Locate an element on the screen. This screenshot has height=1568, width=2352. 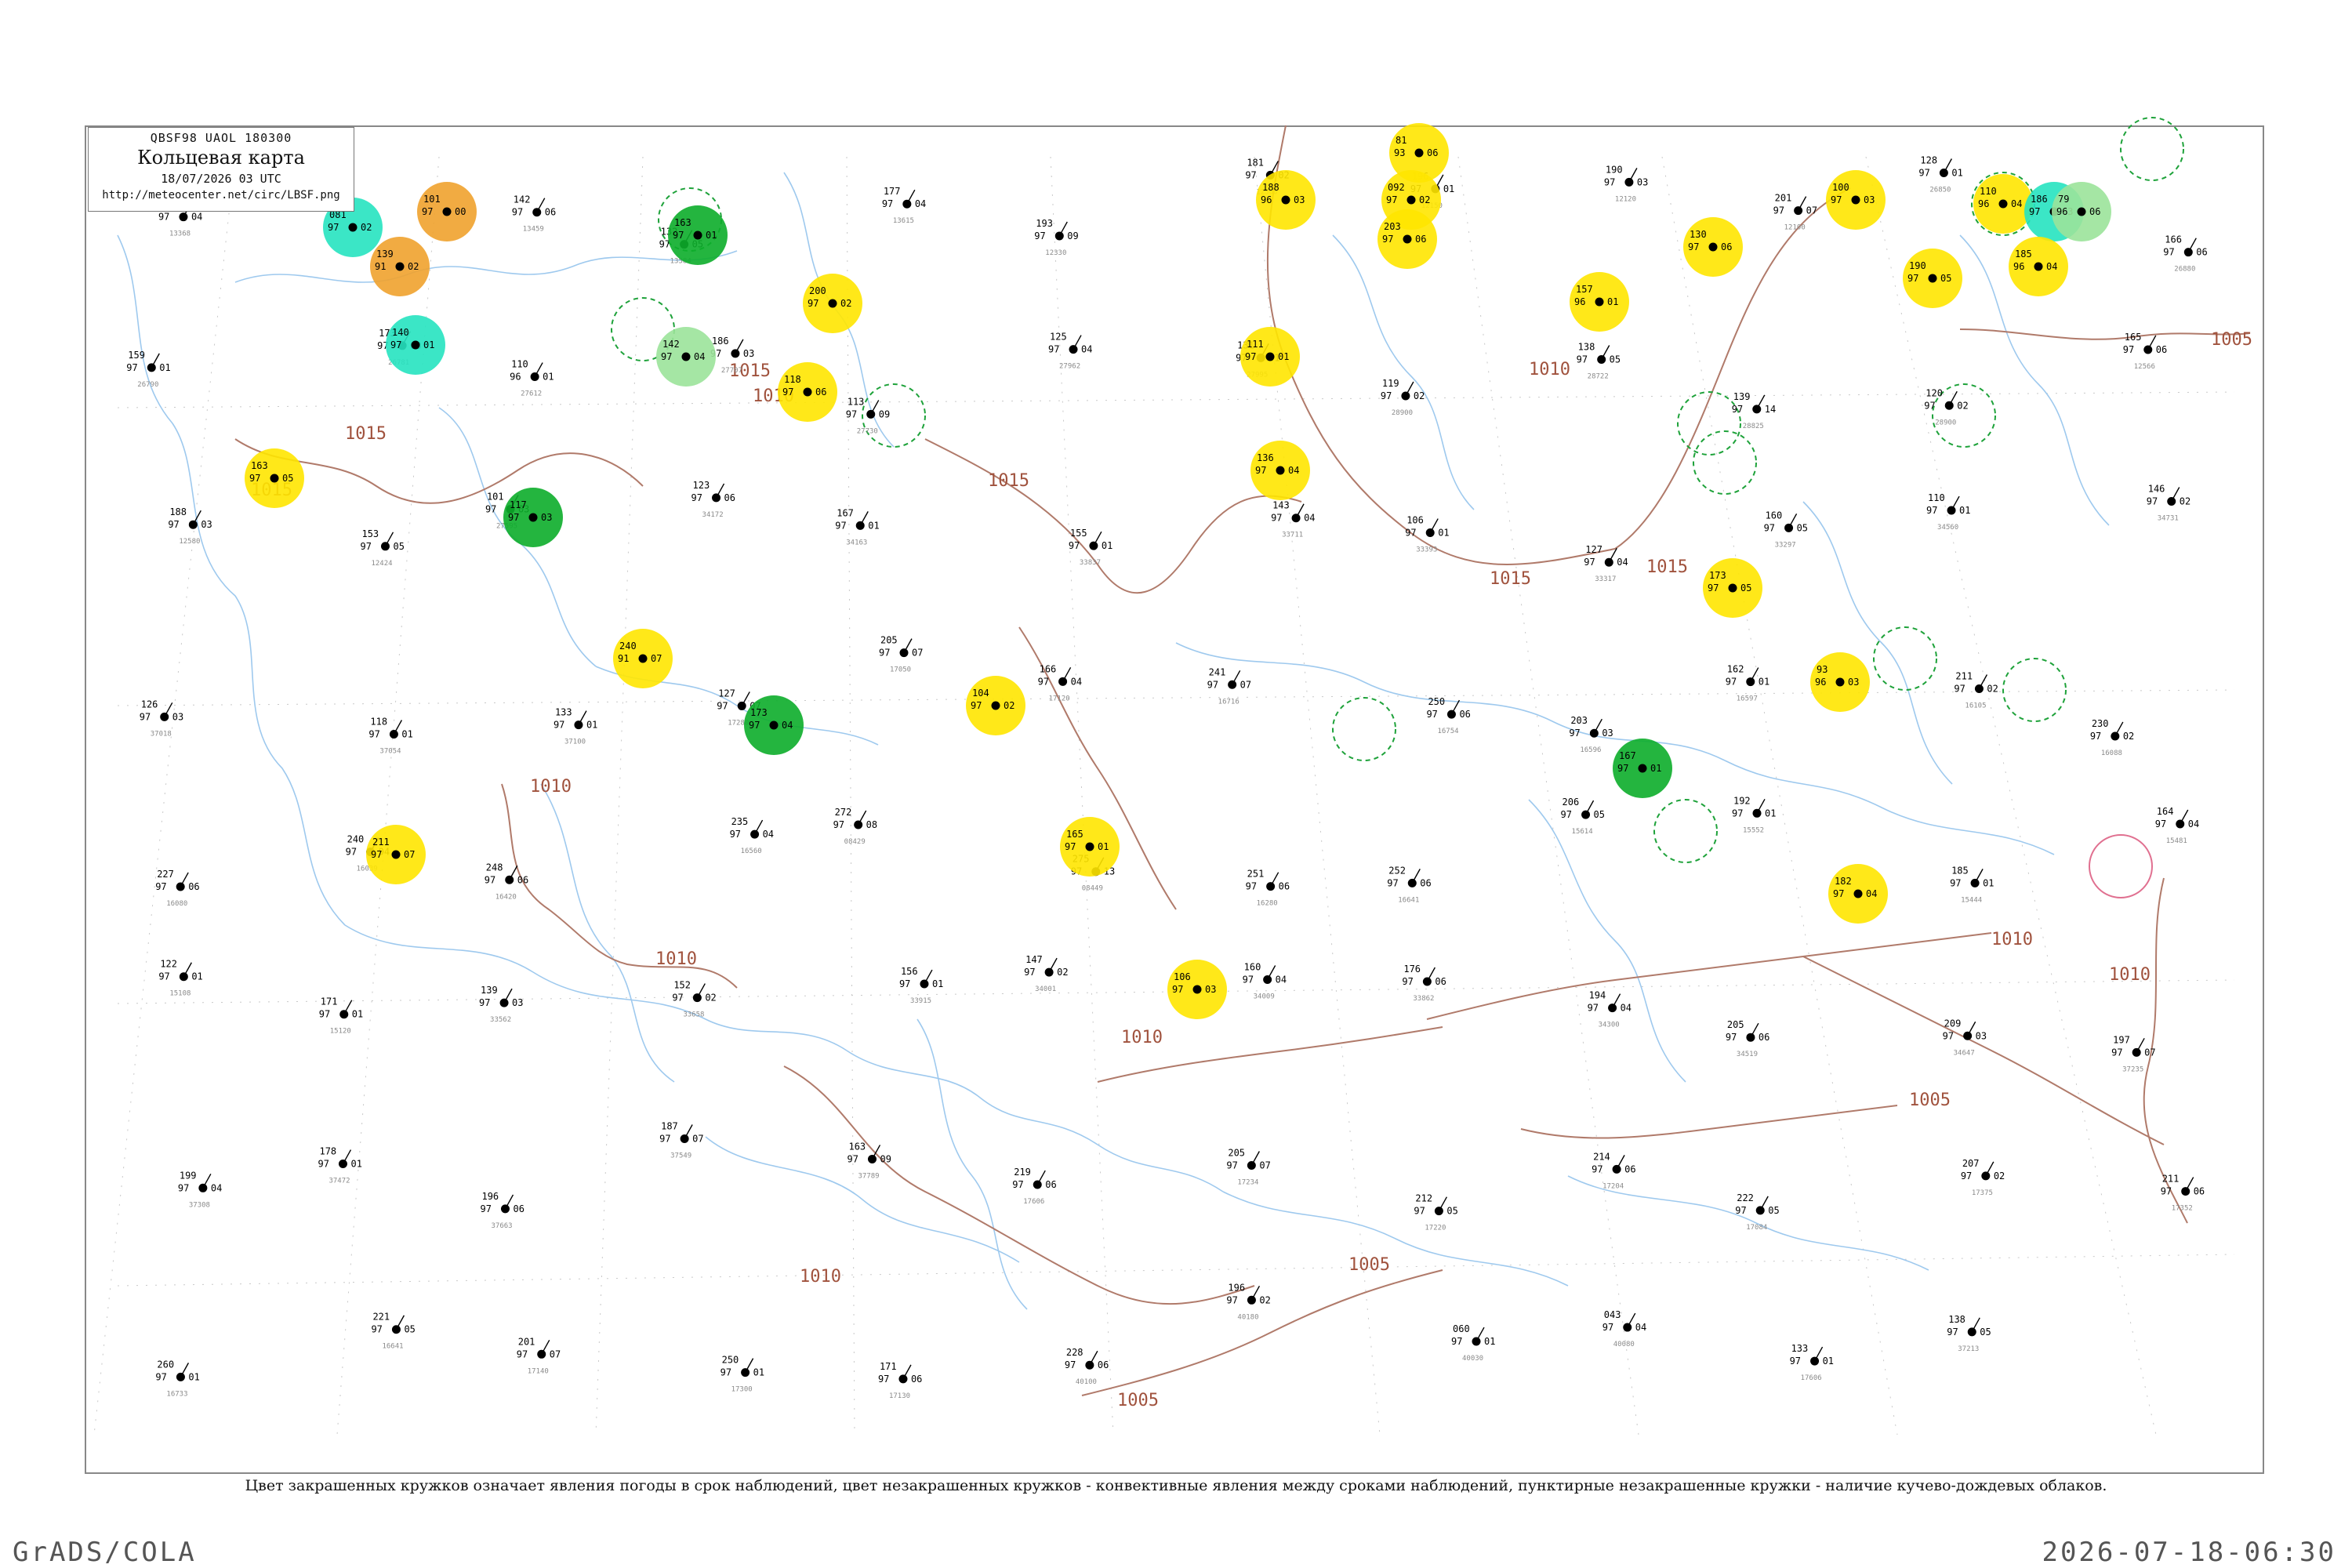
station-pressure: 240 is located at coordinates (356, 839).